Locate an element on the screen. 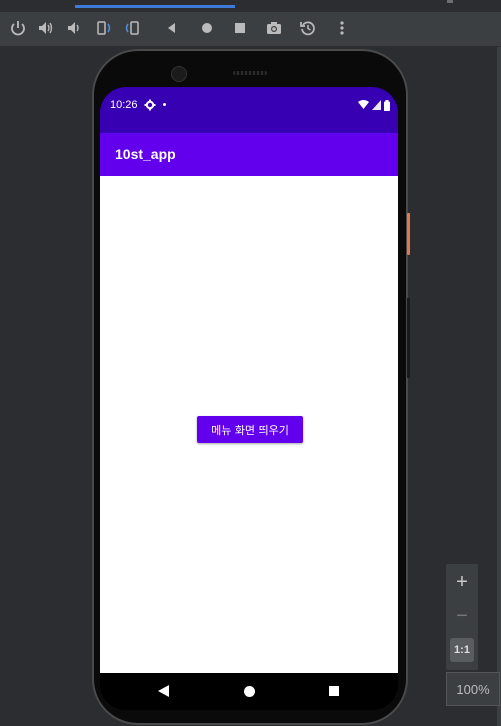 The image size is (501, 726). nav-back-icon is located at coordinates (163, 691).